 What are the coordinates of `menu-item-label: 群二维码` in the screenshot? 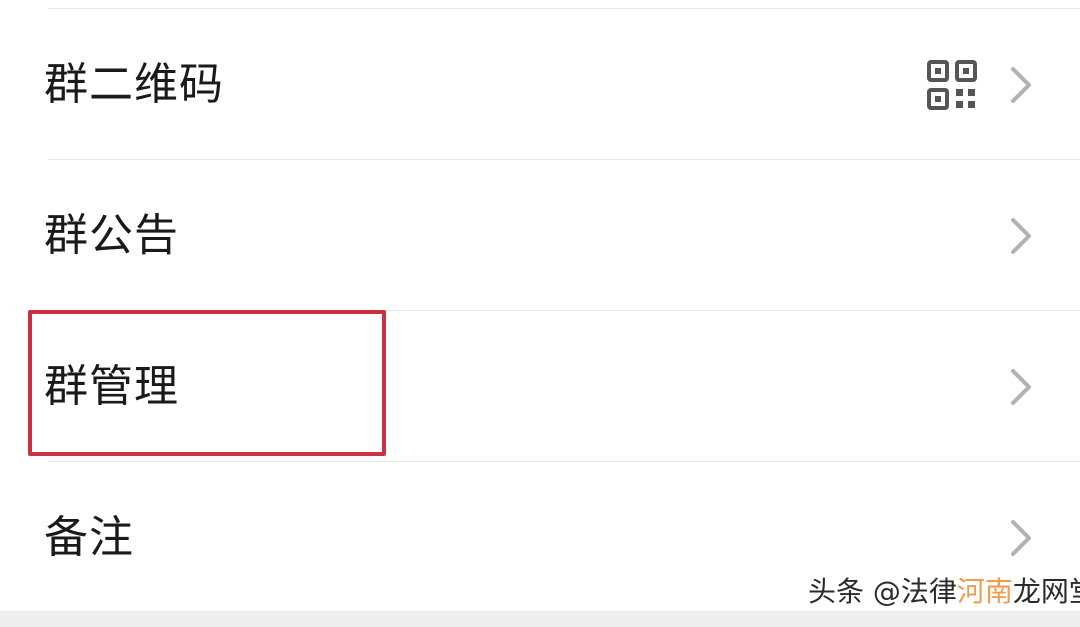 It's located at (134, 84).